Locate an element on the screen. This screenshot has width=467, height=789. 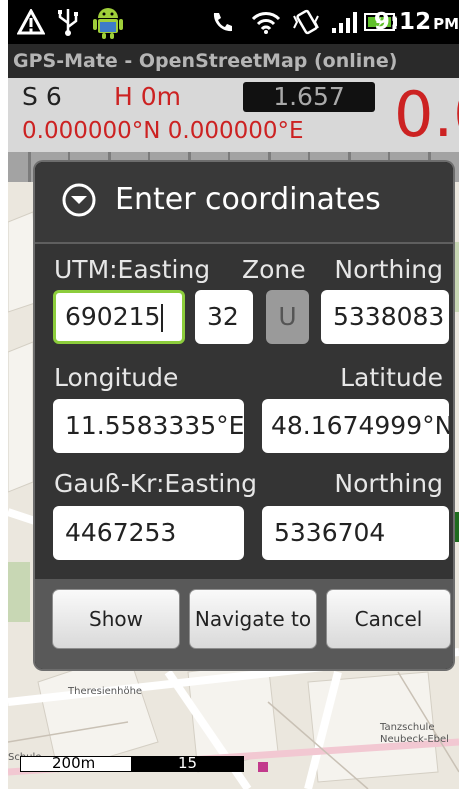
gauss-easting-label: Gauß-Kr:Easting is located at coordinates (156, 483).